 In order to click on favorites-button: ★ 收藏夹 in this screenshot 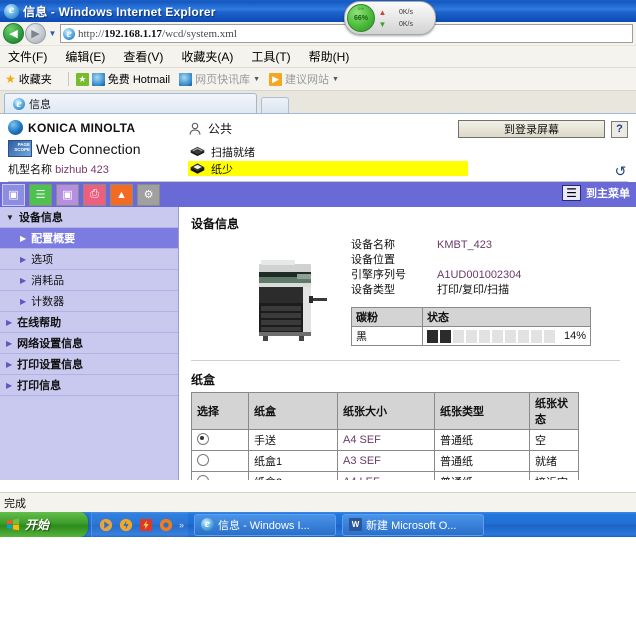, I will do `click(28, 79)`.